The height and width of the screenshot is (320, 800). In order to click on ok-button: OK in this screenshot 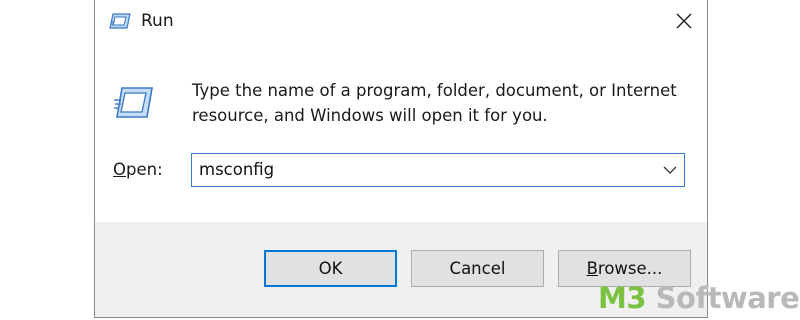, I will do `click(330, 268)`.